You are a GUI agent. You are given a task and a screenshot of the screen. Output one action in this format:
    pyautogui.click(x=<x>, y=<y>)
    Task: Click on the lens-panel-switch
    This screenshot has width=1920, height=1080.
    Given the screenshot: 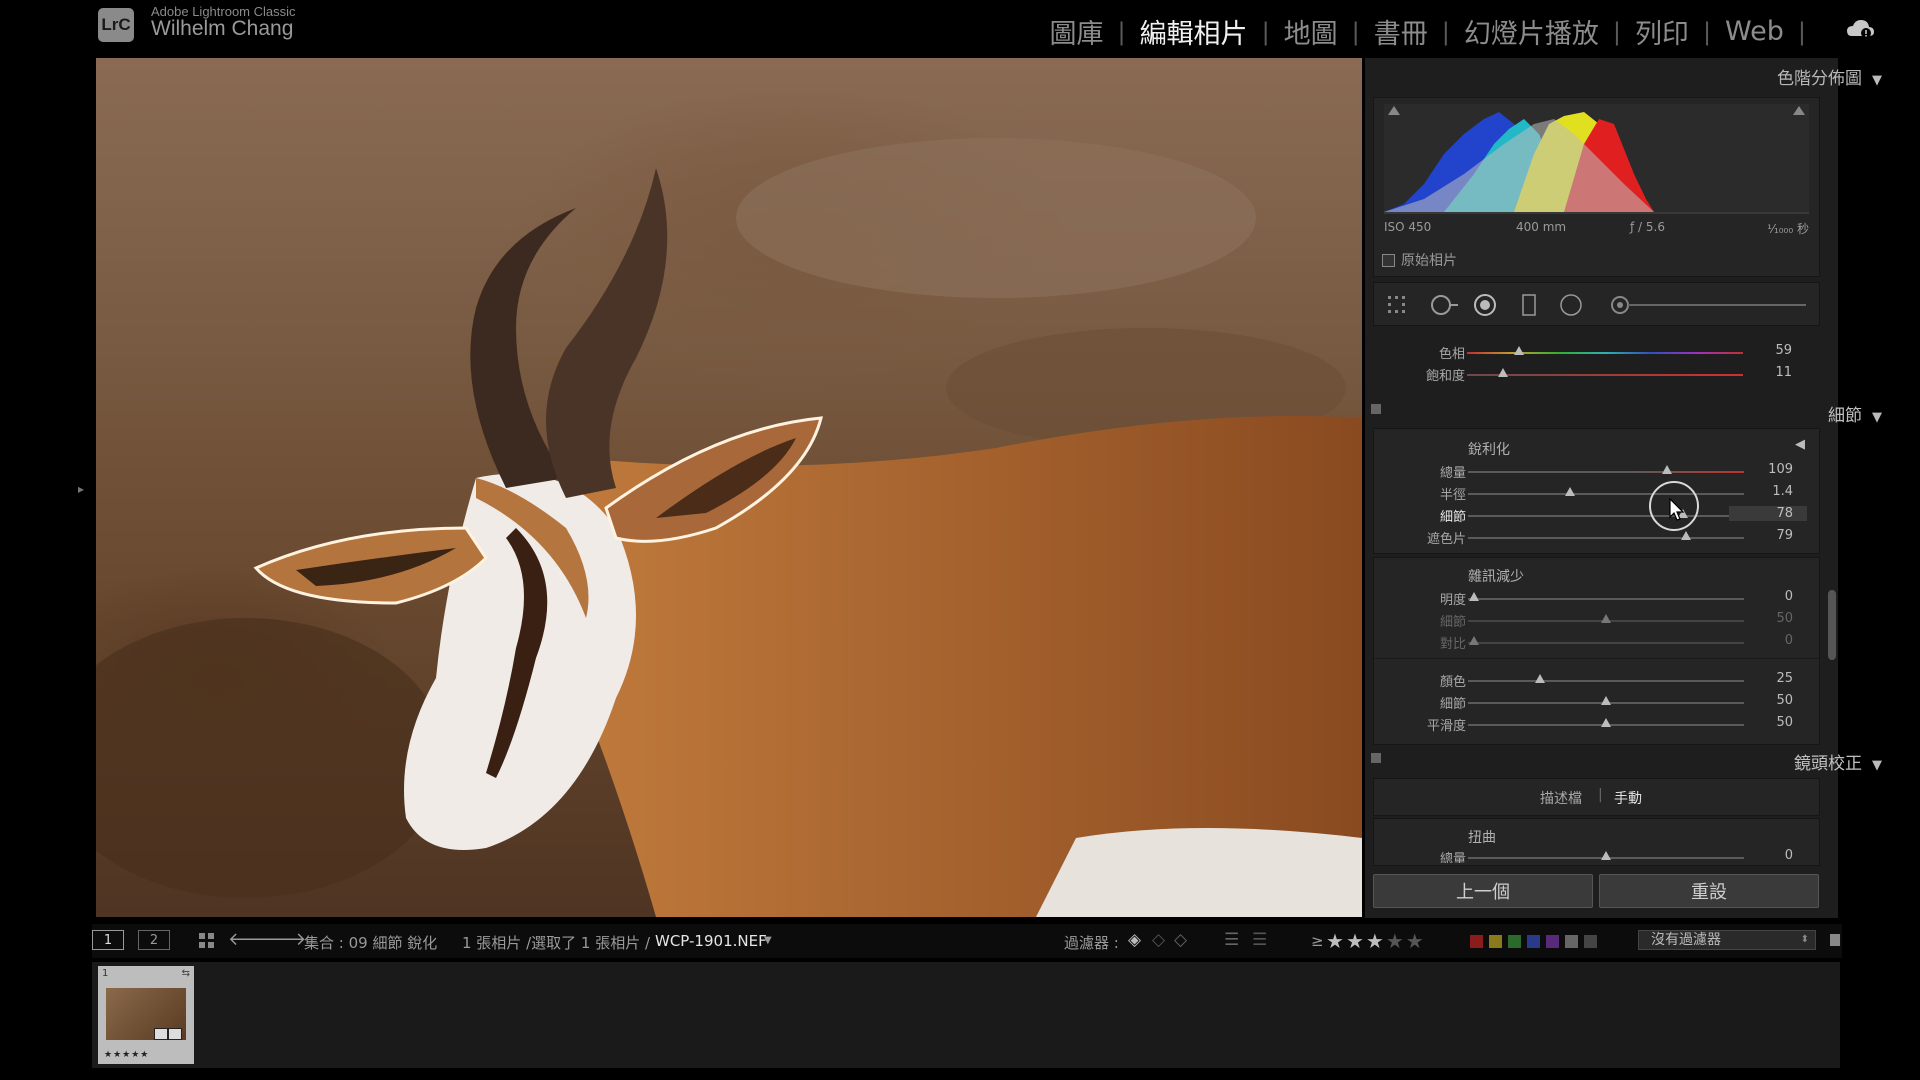 What is the action you would take?
    pyautogui.click(x=1376, y=758)
    